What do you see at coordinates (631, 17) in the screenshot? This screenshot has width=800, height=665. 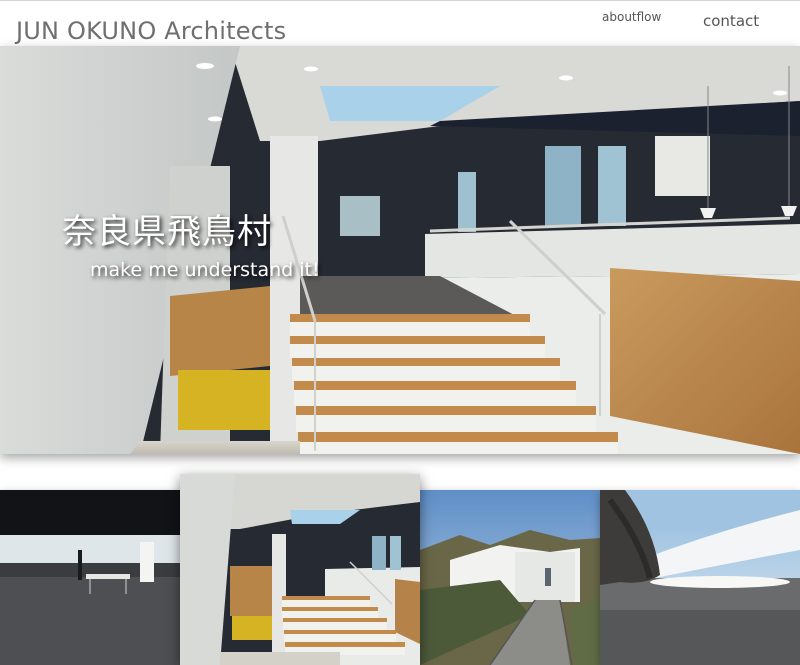 I see `nav-link-aboutflow: aboutflow` at bounding box center [631, 17].